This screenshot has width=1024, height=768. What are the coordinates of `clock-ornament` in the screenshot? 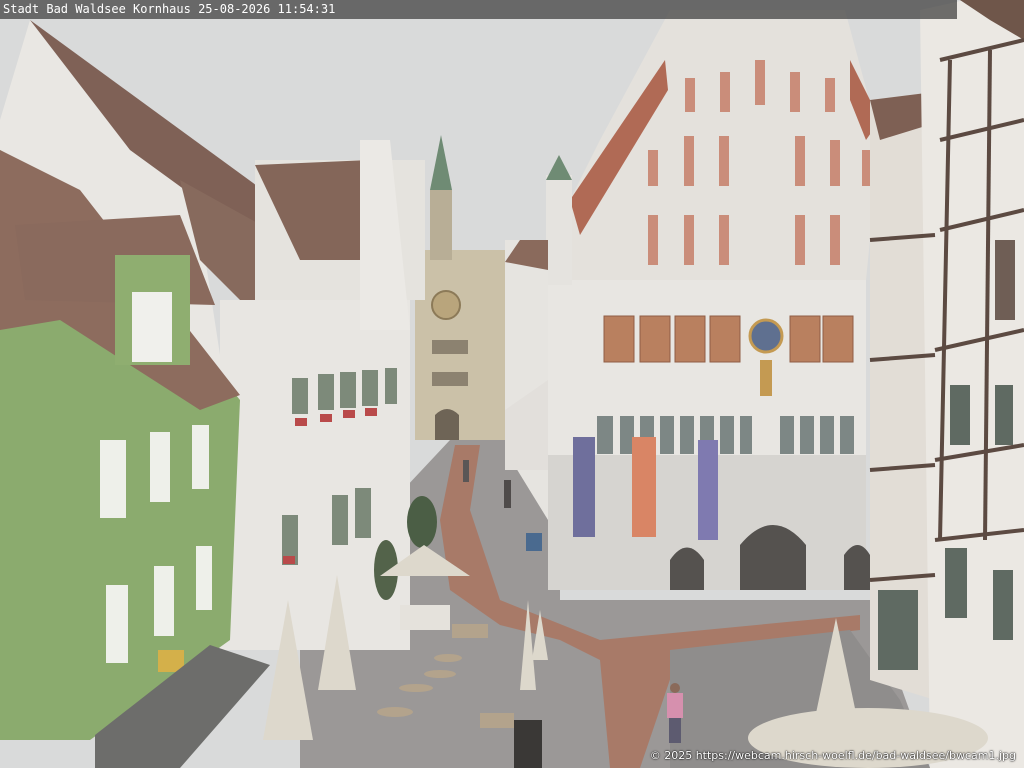 It's located at (766, 336).